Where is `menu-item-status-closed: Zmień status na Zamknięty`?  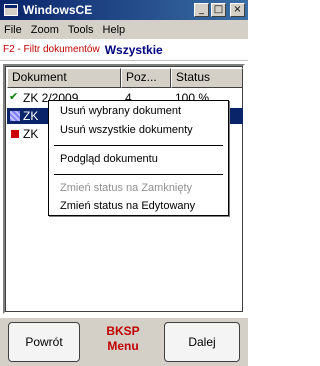
menu-item-status-closed: Zmień status na Zamknięty is located at coordinates (126, 188).